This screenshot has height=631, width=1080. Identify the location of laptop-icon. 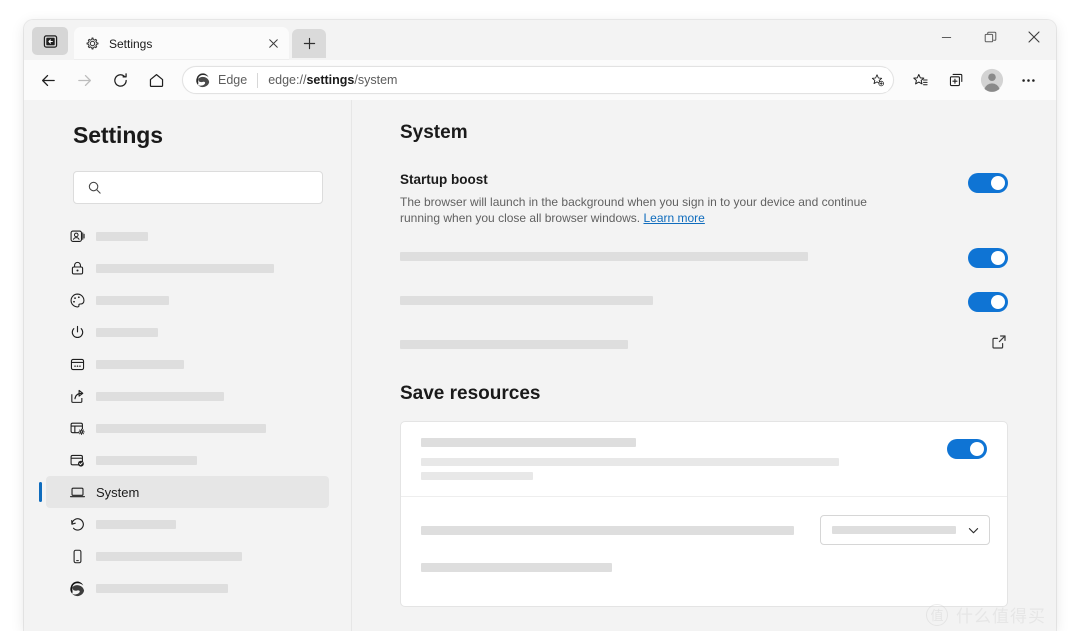
(77, 492).